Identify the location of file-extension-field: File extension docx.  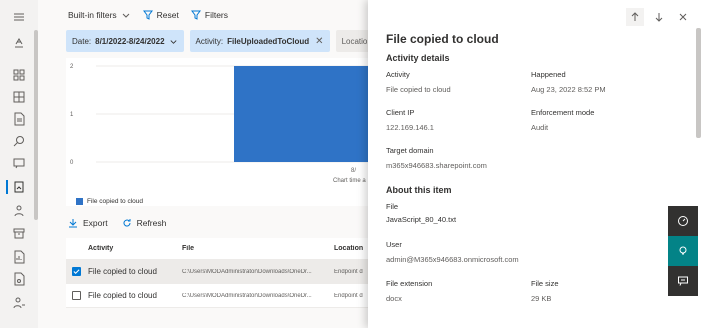
(409, 291).